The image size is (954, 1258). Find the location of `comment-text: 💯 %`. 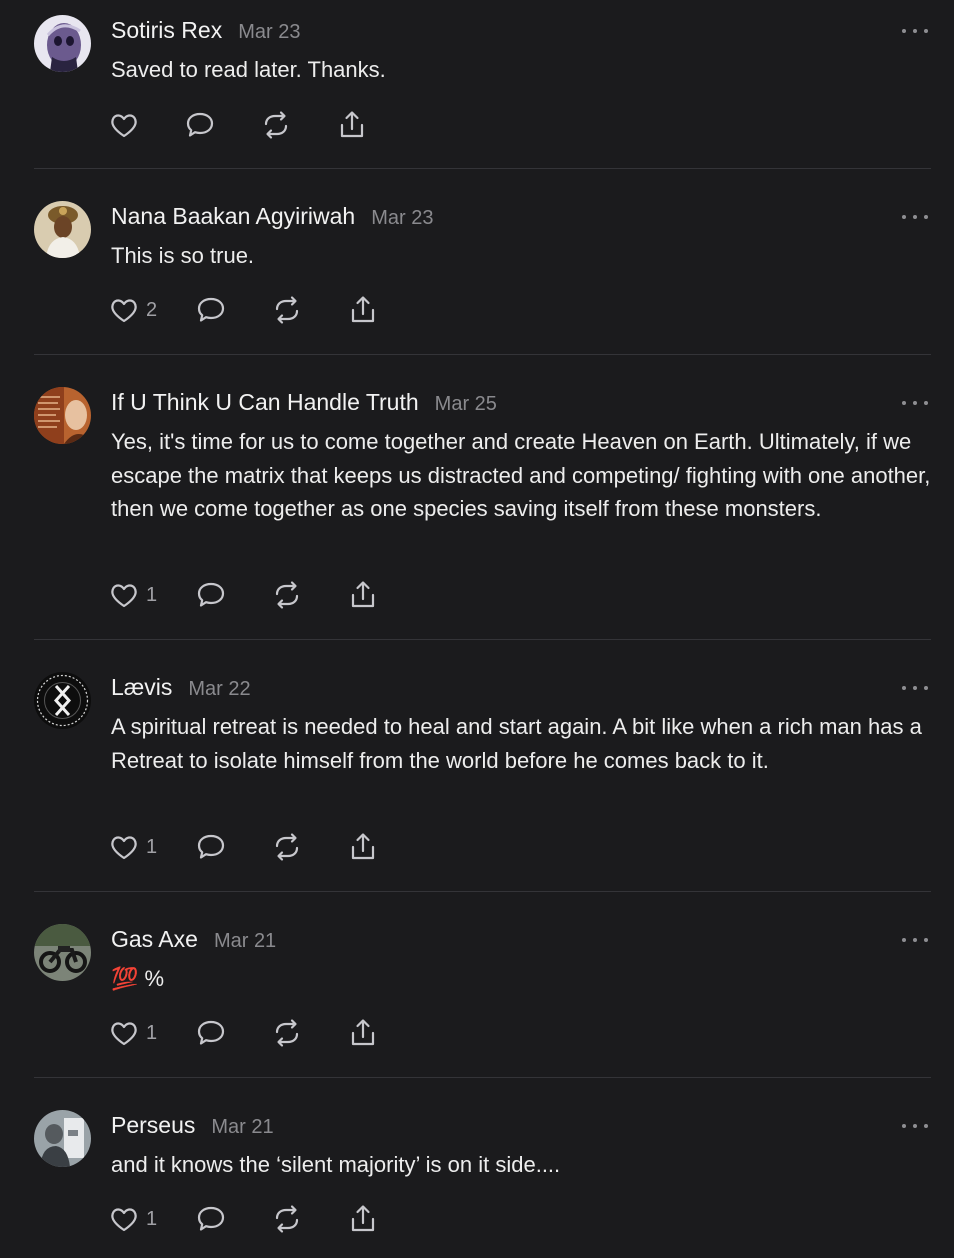

comment-text: 💯 % is located at coordinates (138, 978).